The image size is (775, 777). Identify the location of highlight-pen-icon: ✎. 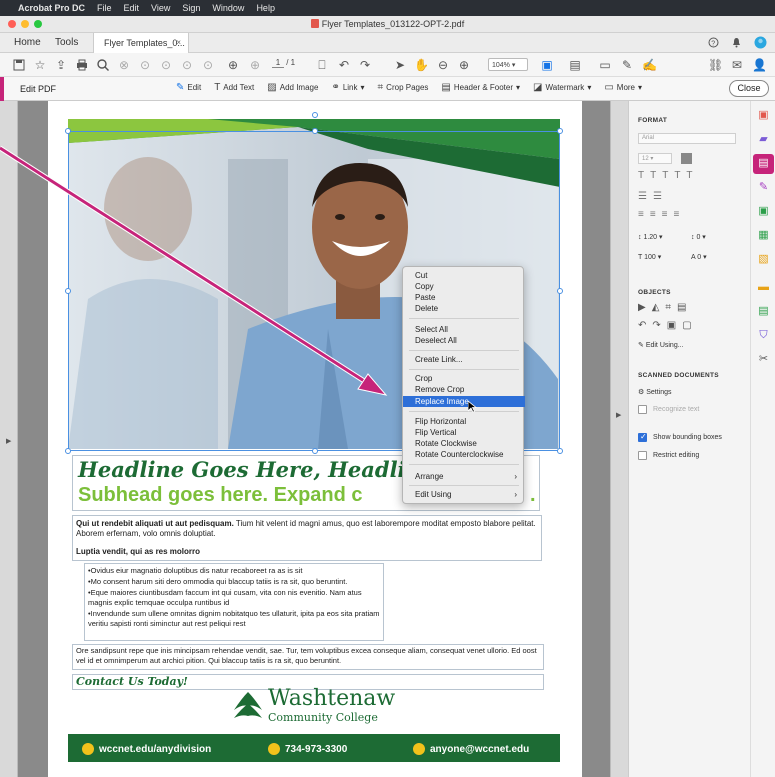
(627, 65).